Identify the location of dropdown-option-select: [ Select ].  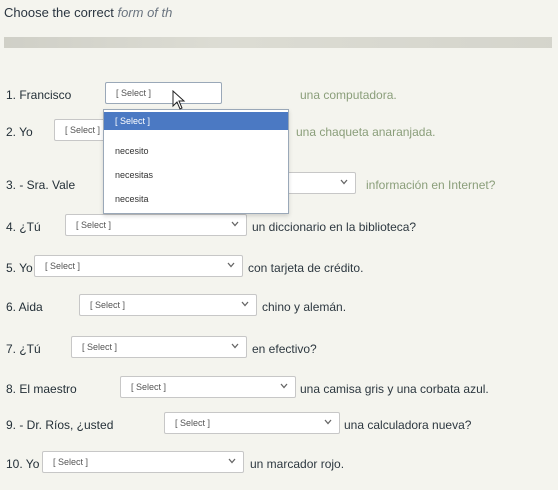
(196, 121).